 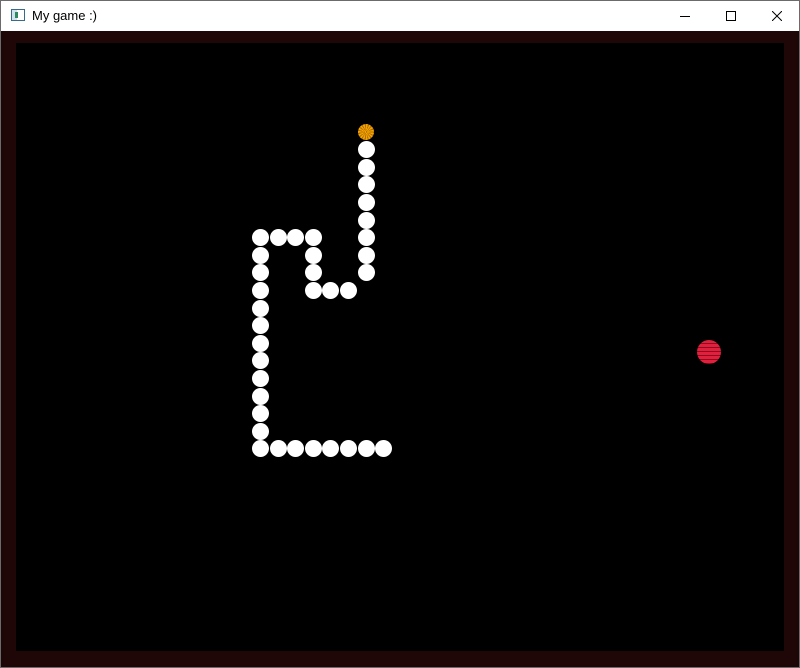 I want to click on title-bar: My game :), so click(x=400, y=16).